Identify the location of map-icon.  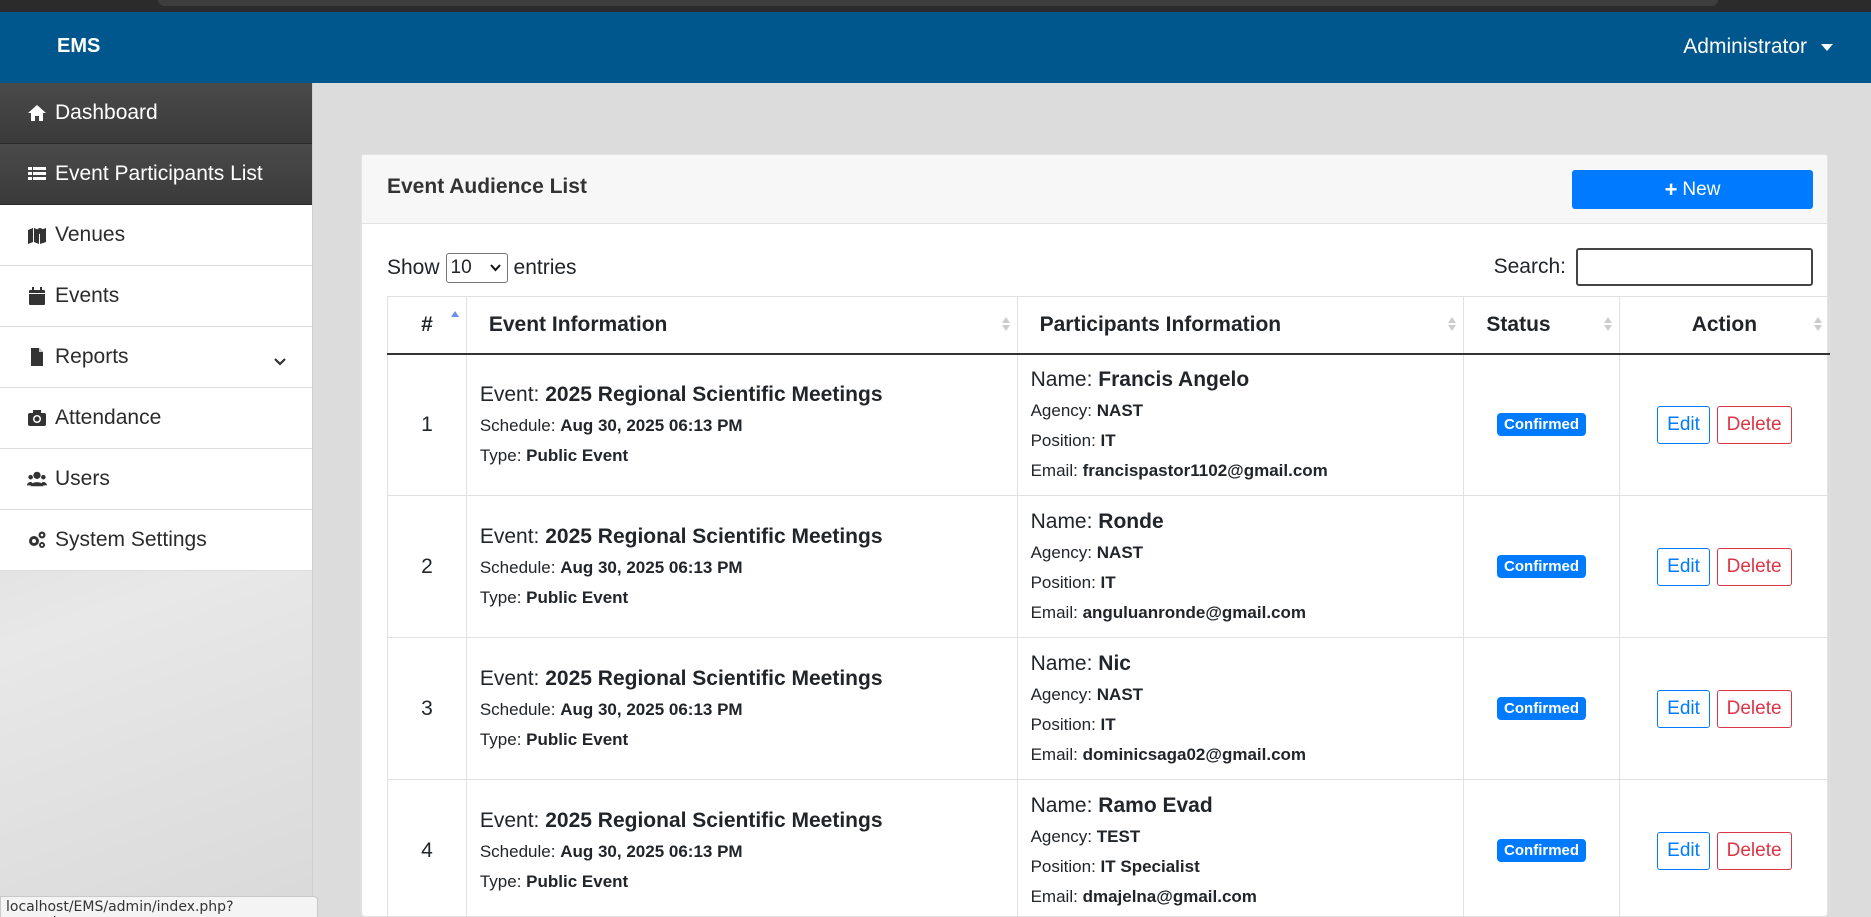
(37, 235).